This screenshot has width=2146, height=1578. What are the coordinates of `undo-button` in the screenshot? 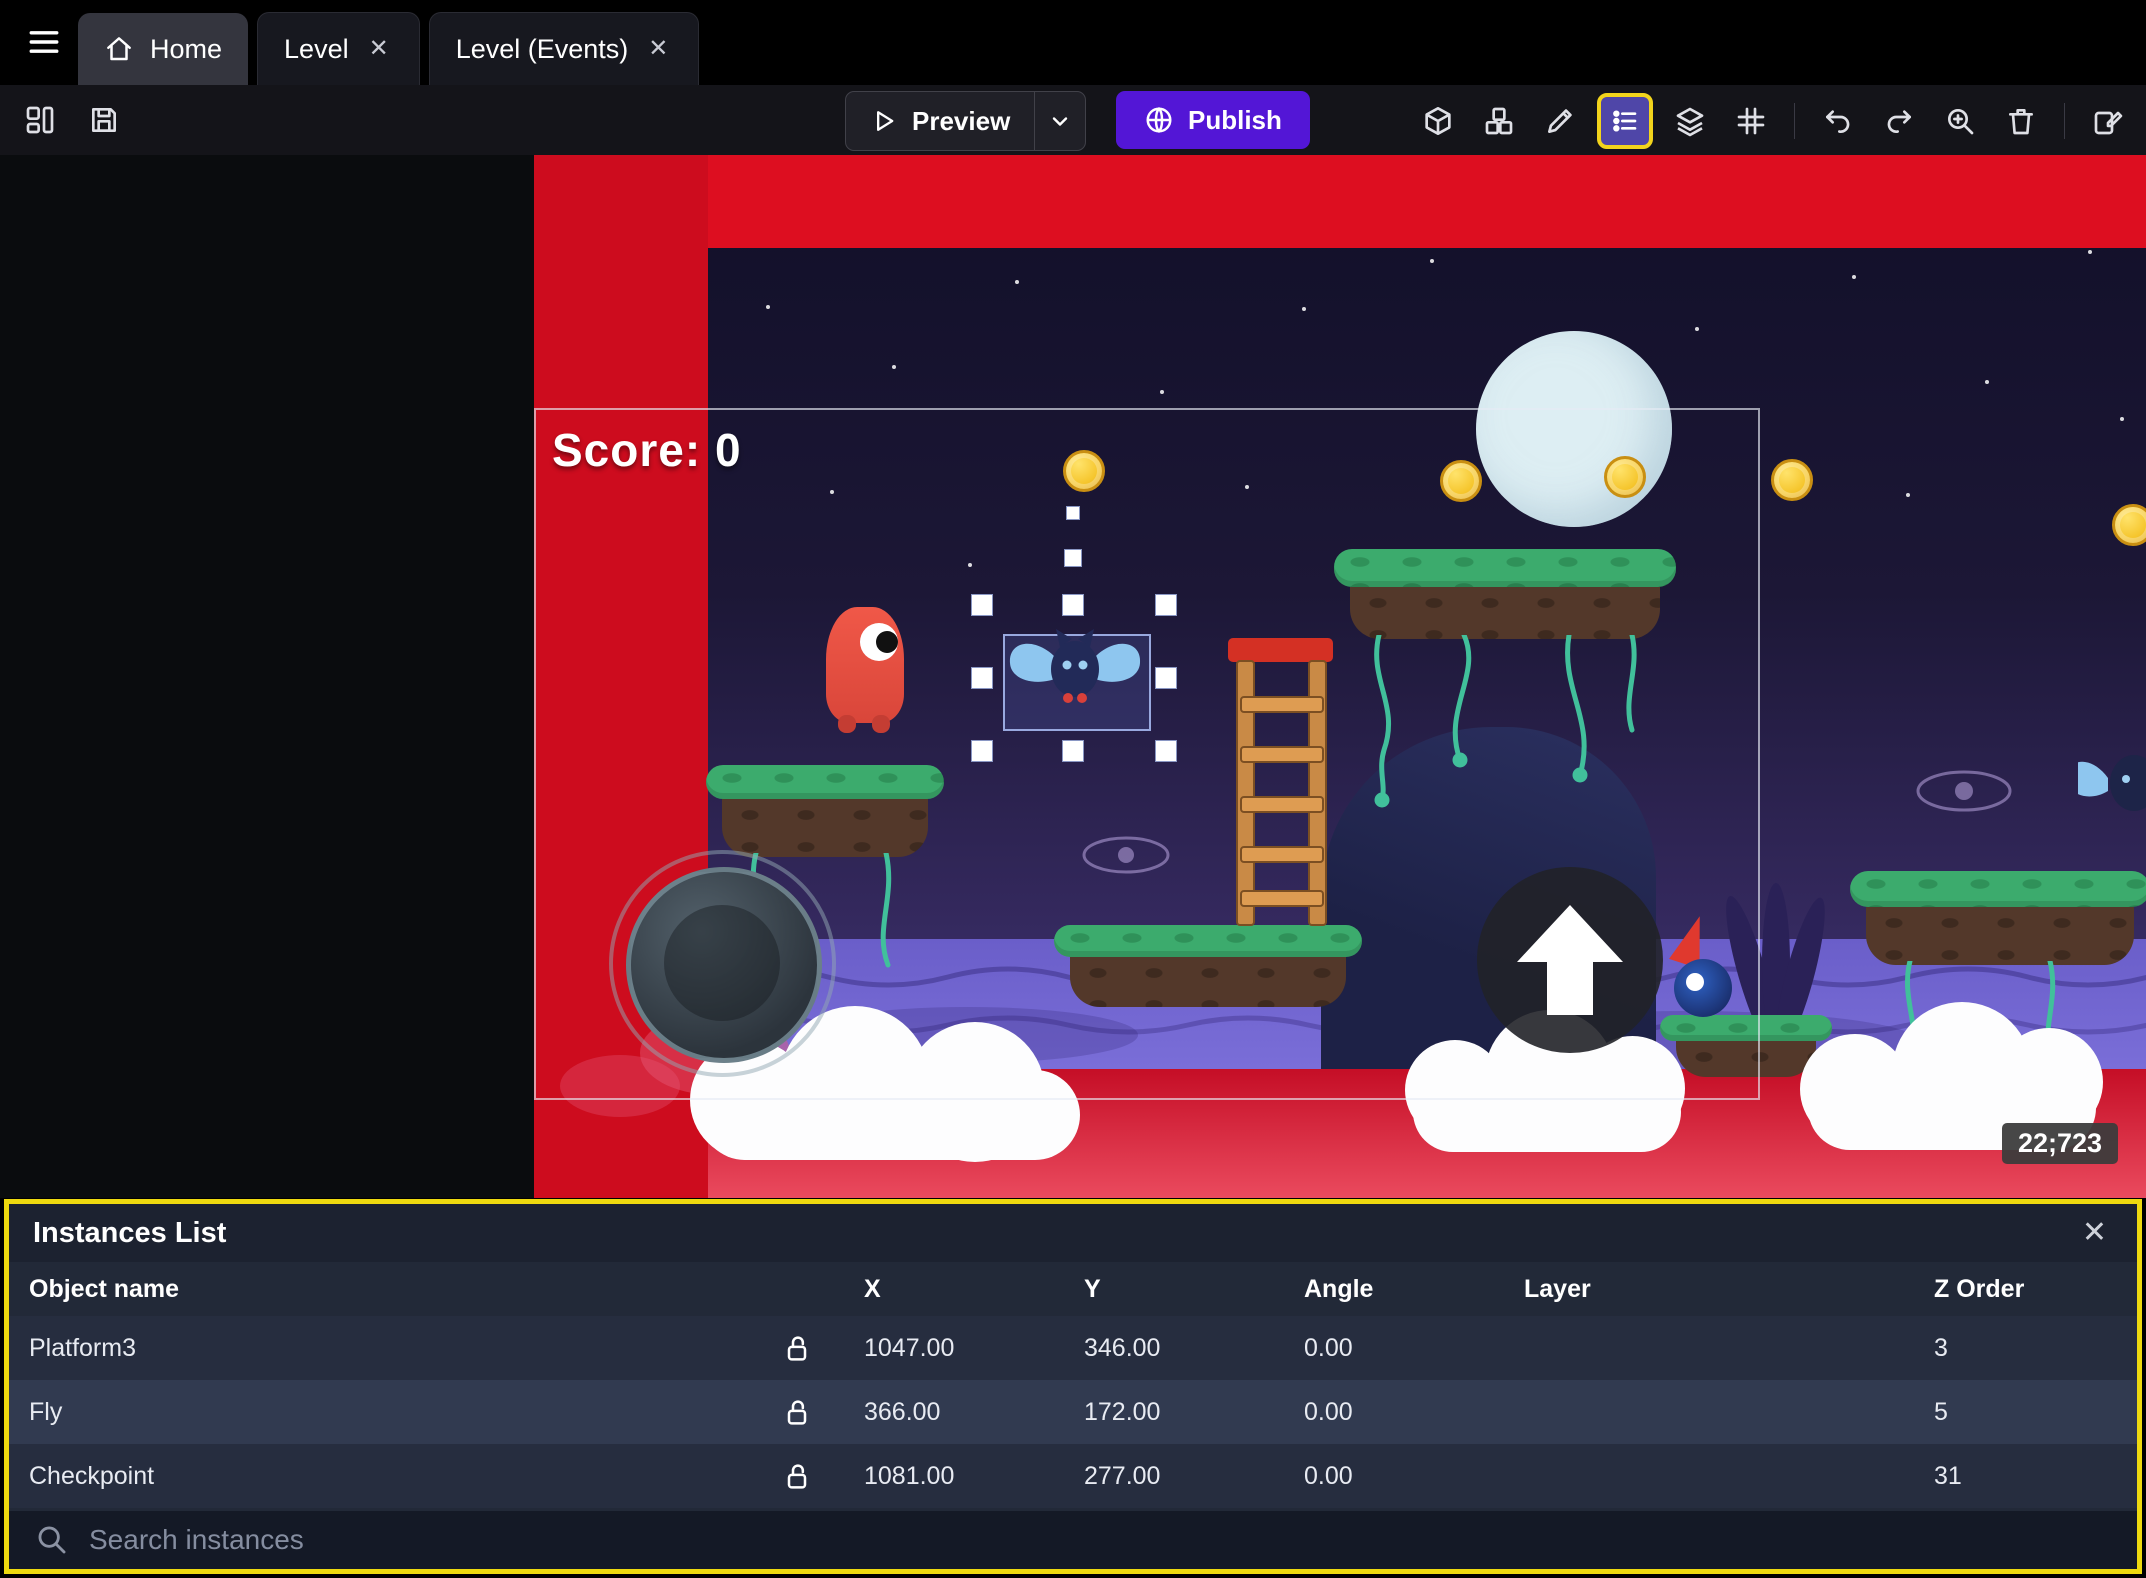 It's located at (1838, 121).